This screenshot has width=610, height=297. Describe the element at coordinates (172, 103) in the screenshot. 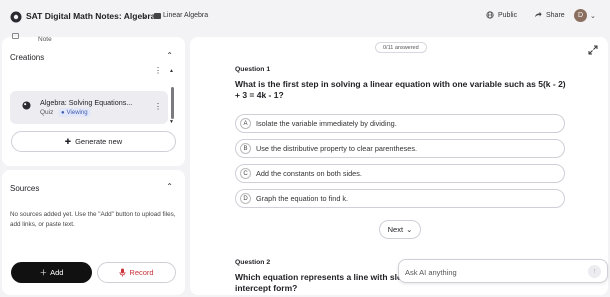

I see `scrollbar-thumb` at that location.